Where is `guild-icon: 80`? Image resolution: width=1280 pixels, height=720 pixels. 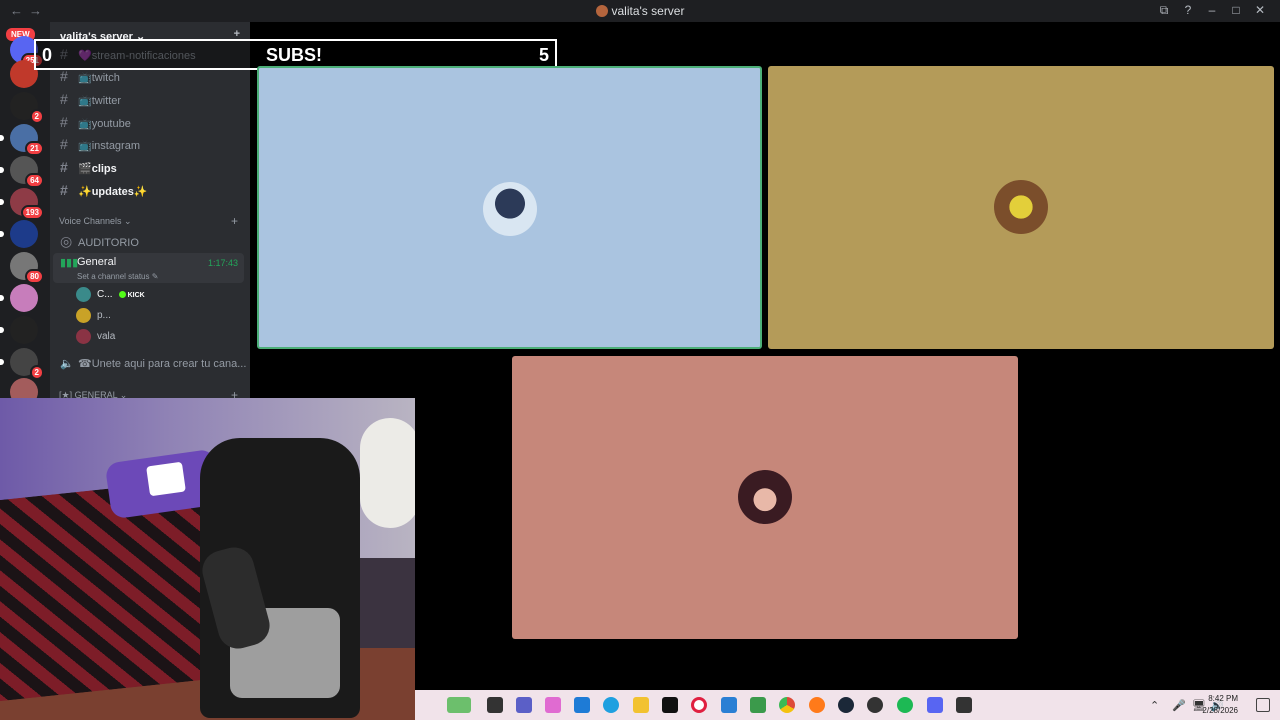 guild-icon: 80 is located at coordinates (27, 268).